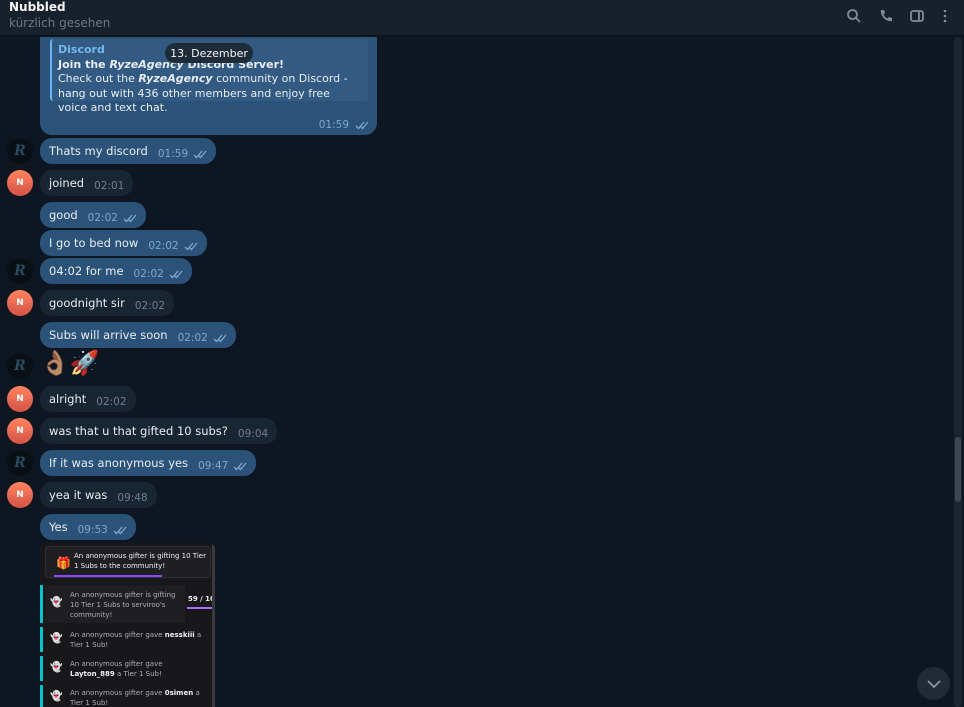 This screenshot has width=964, height=707. Describe the element at coordinates (917, 16) in the screenshot. I see `sidebar-toggle-icon` at that location.